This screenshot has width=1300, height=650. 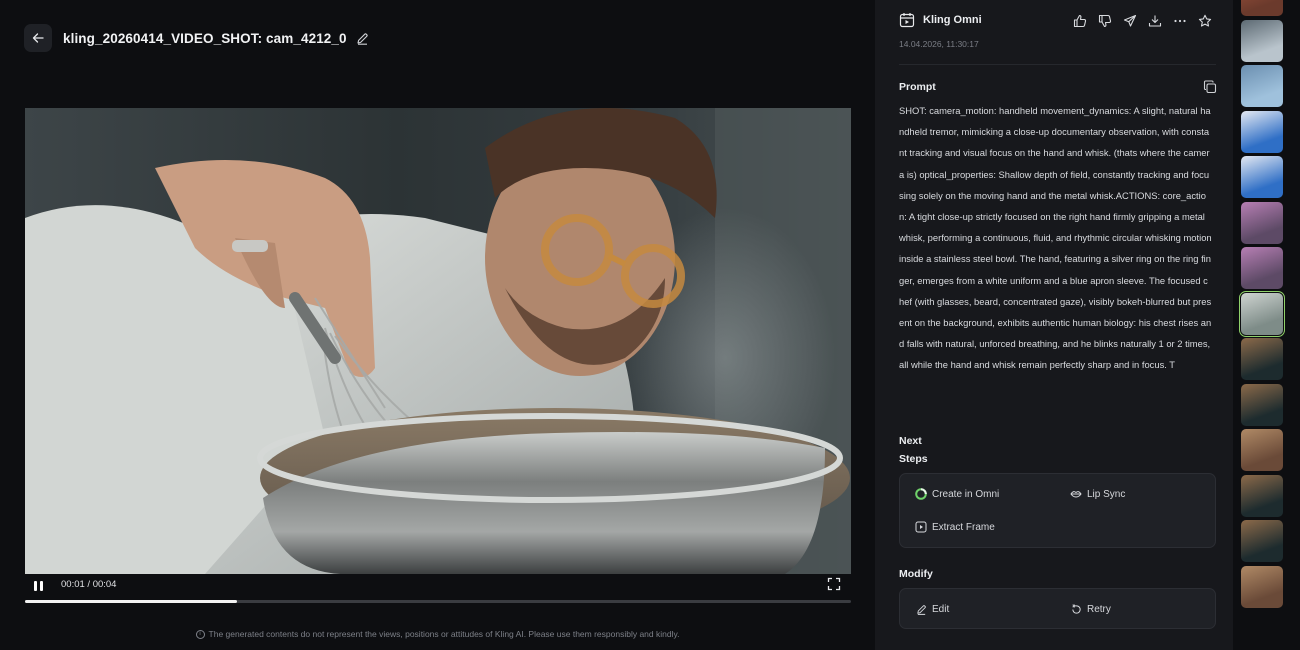 What do you see at coordinates (1076, 494) in the screenshot?
I see `lips-icon` at bounding box center [1076, 494].